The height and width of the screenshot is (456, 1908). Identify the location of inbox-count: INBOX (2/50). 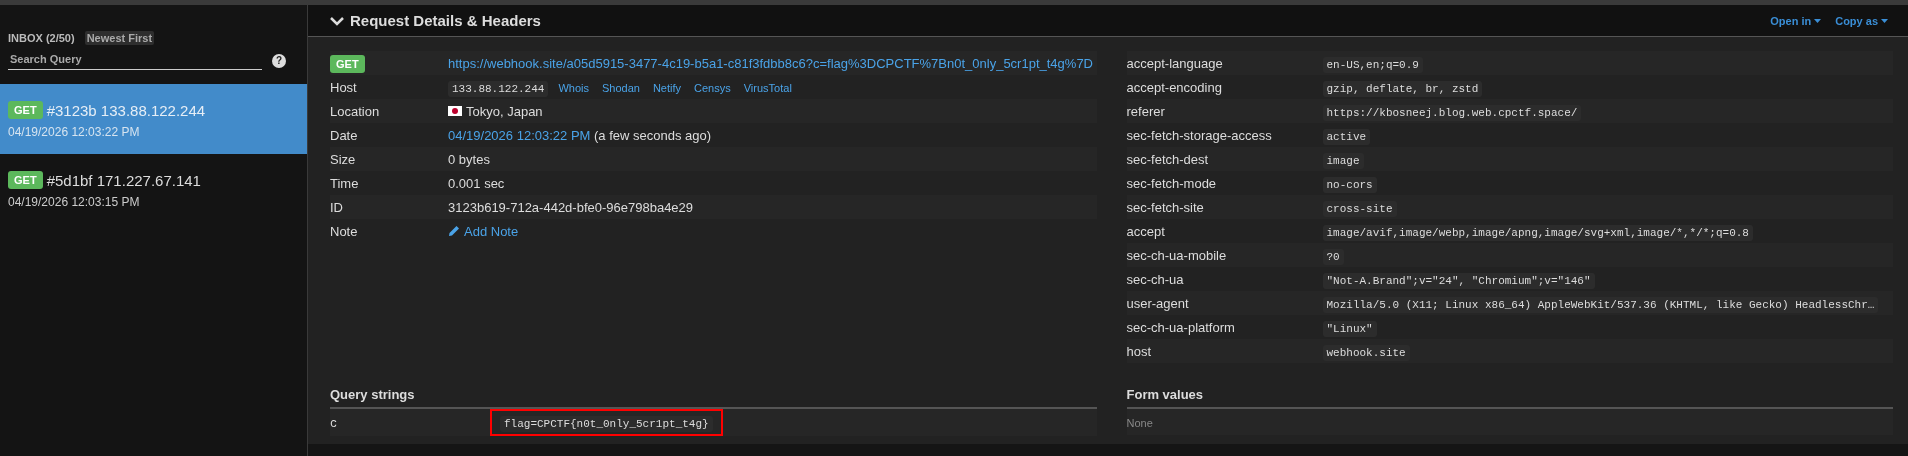
(41, 38).